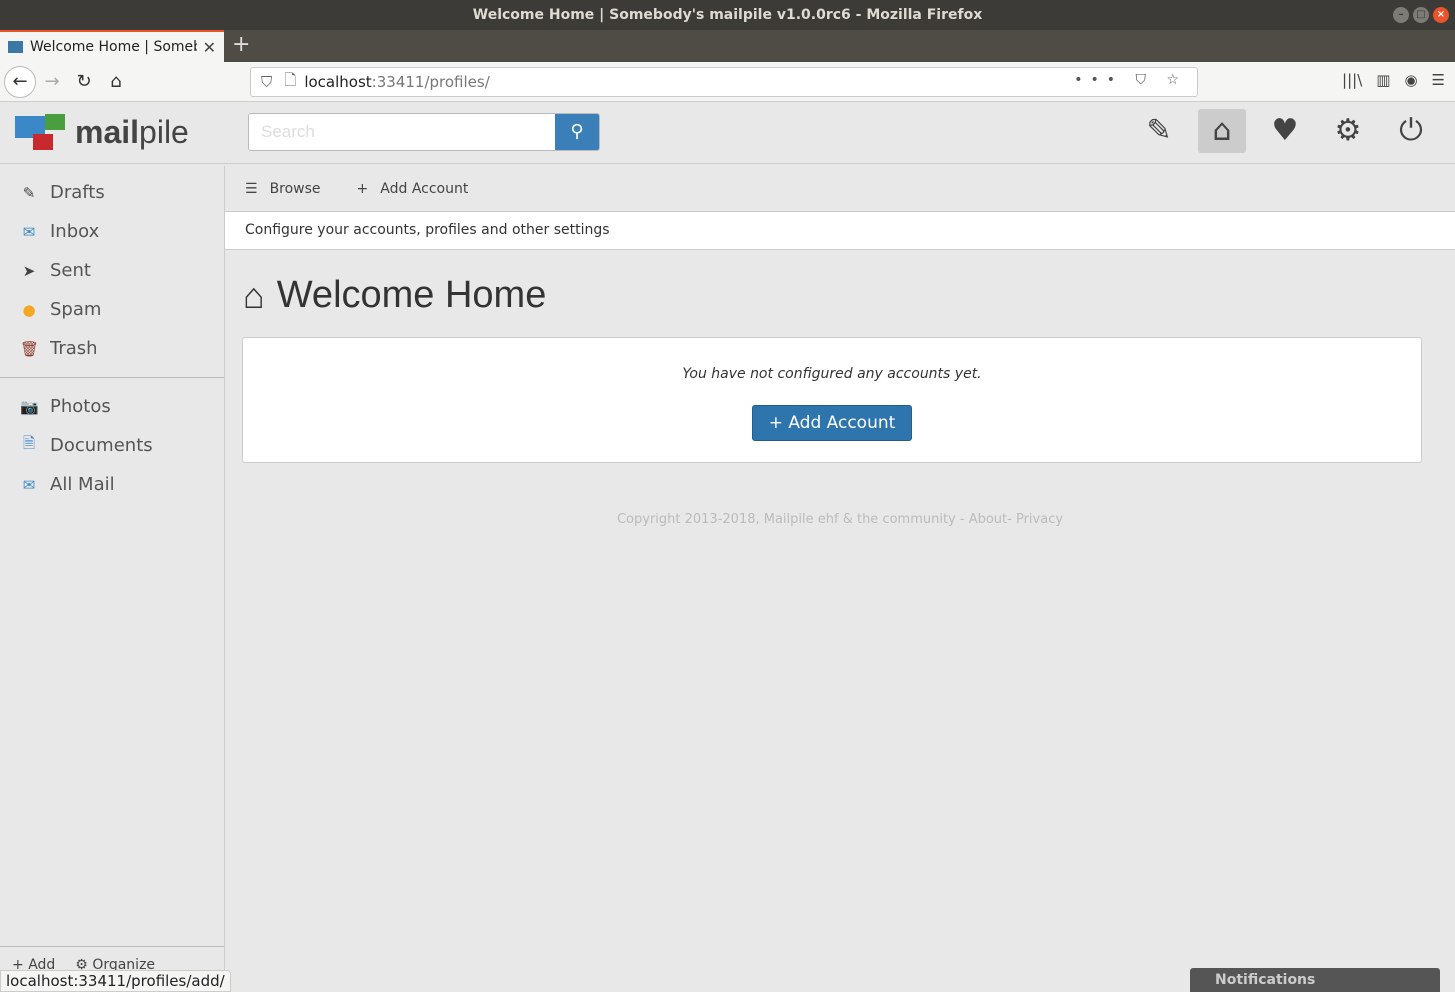  Describe the element at coordinates (727, 133) in the screenshot. I see `app-header: mailpile ⚲ ✎ ⌂ ♥ ⚙ ⏻` at that location.